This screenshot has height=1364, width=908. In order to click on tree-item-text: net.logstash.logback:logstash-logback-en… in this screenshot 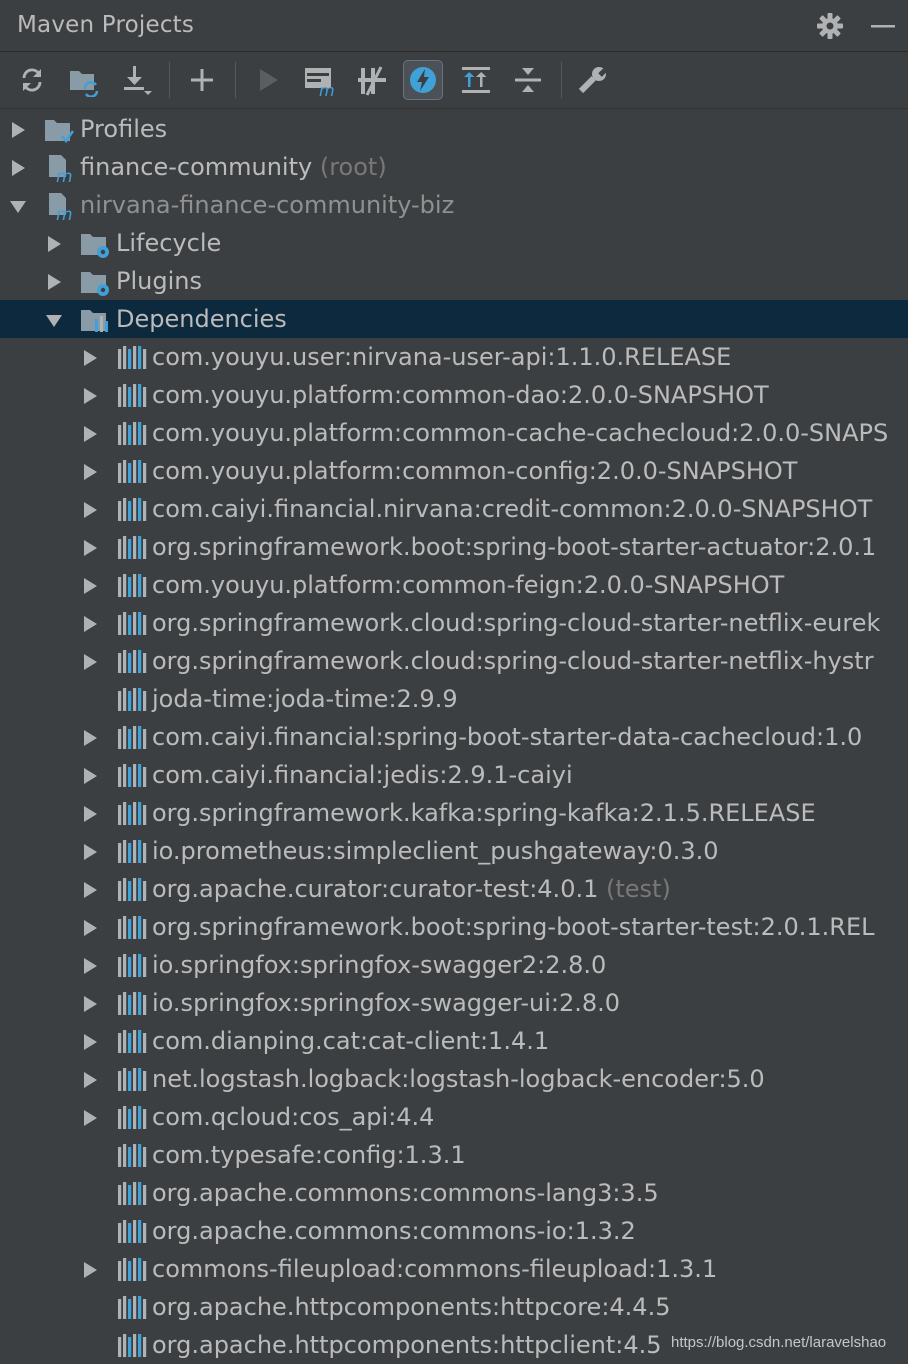, I will do `click(458, 1079)`.